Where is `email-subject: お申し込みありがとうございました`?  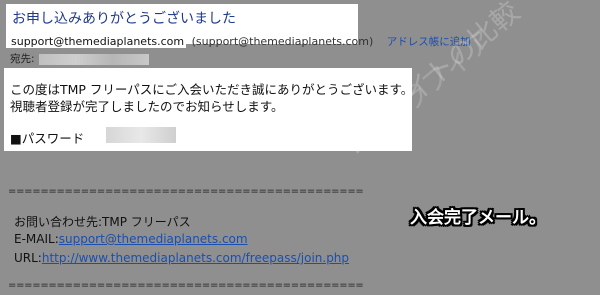
email-subject: お申し込みありがとうございました is located at coordinates (124, 19).